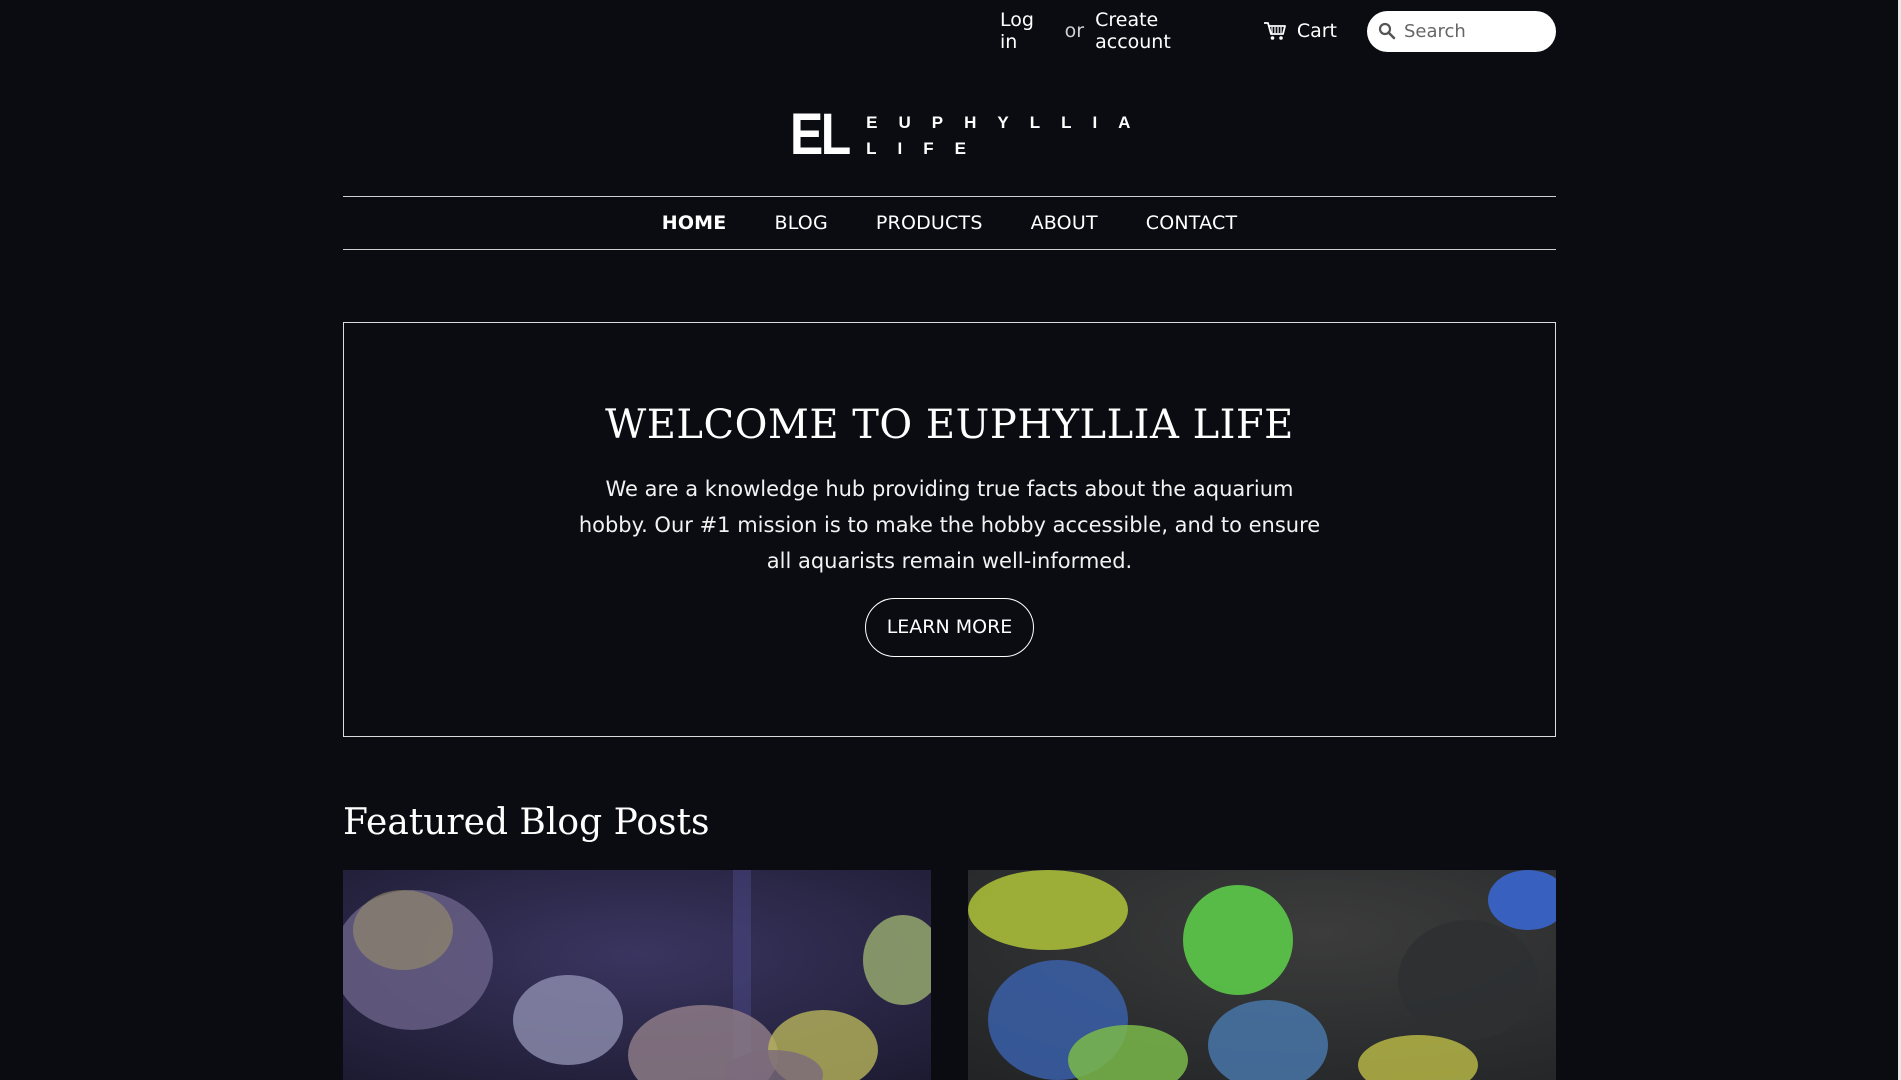 The height and width of the screenshot is (1080, 1901). Describe the element at coordinates (526, 822) in the screenshot. I see `featured-posts-heading: Featured Blog Posts` at that location.